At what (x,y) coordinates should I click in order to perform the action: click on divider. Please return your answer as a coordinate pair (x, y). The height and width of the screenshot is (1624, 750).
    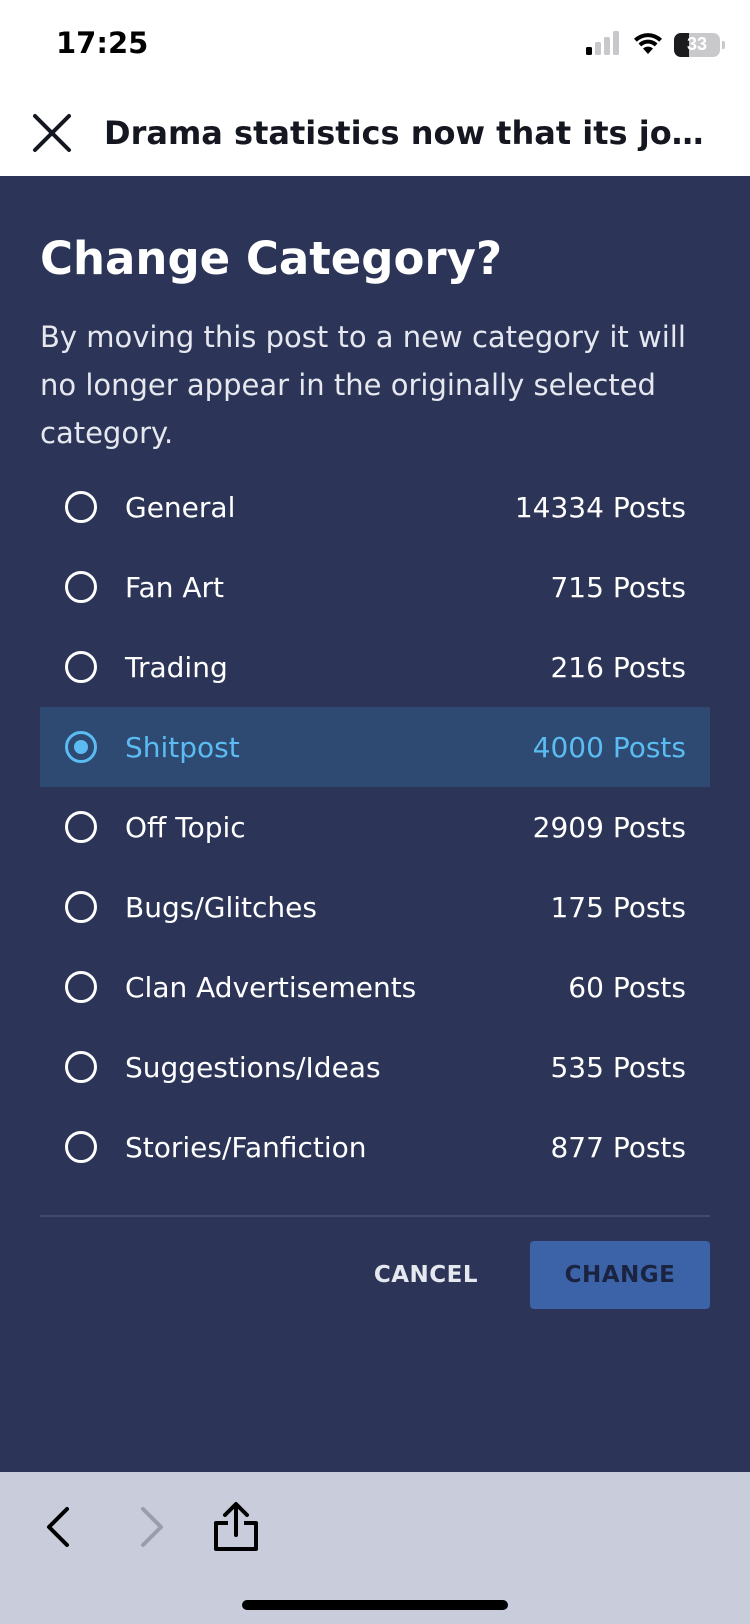
    Looking at the image, I should click on (375, 1216).